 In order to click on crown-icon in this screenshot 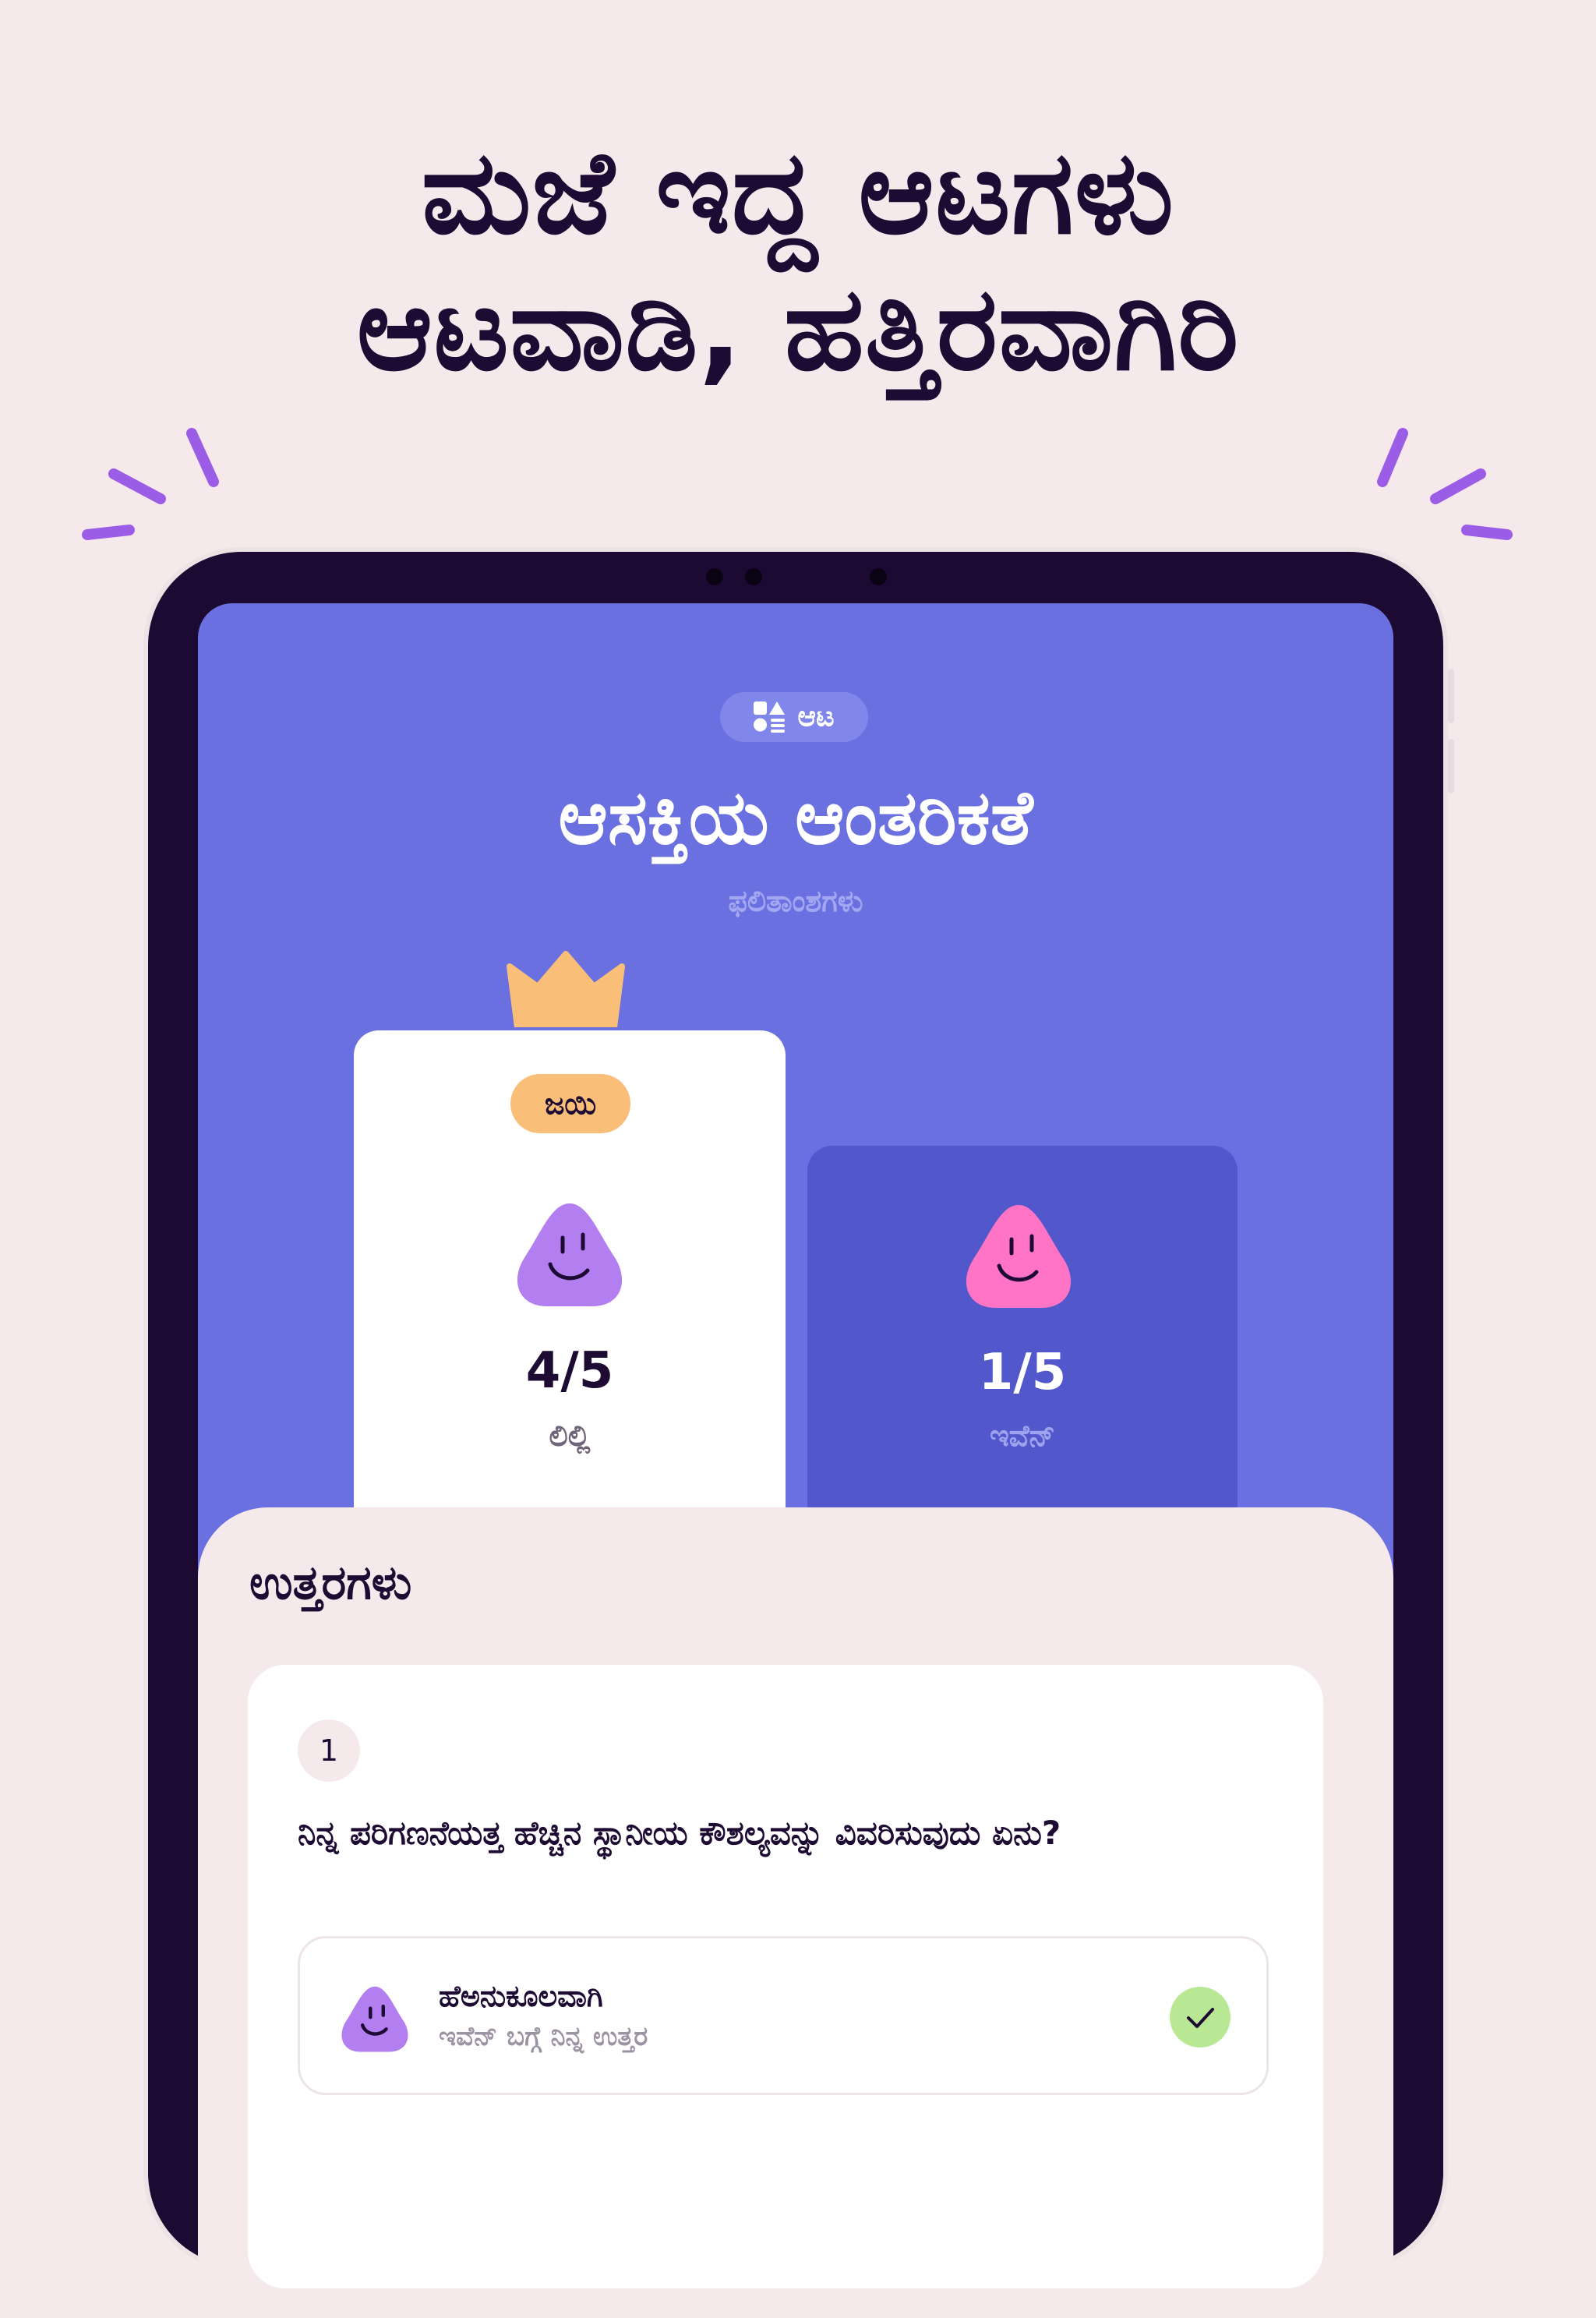, I will do `click(566, 989)`.